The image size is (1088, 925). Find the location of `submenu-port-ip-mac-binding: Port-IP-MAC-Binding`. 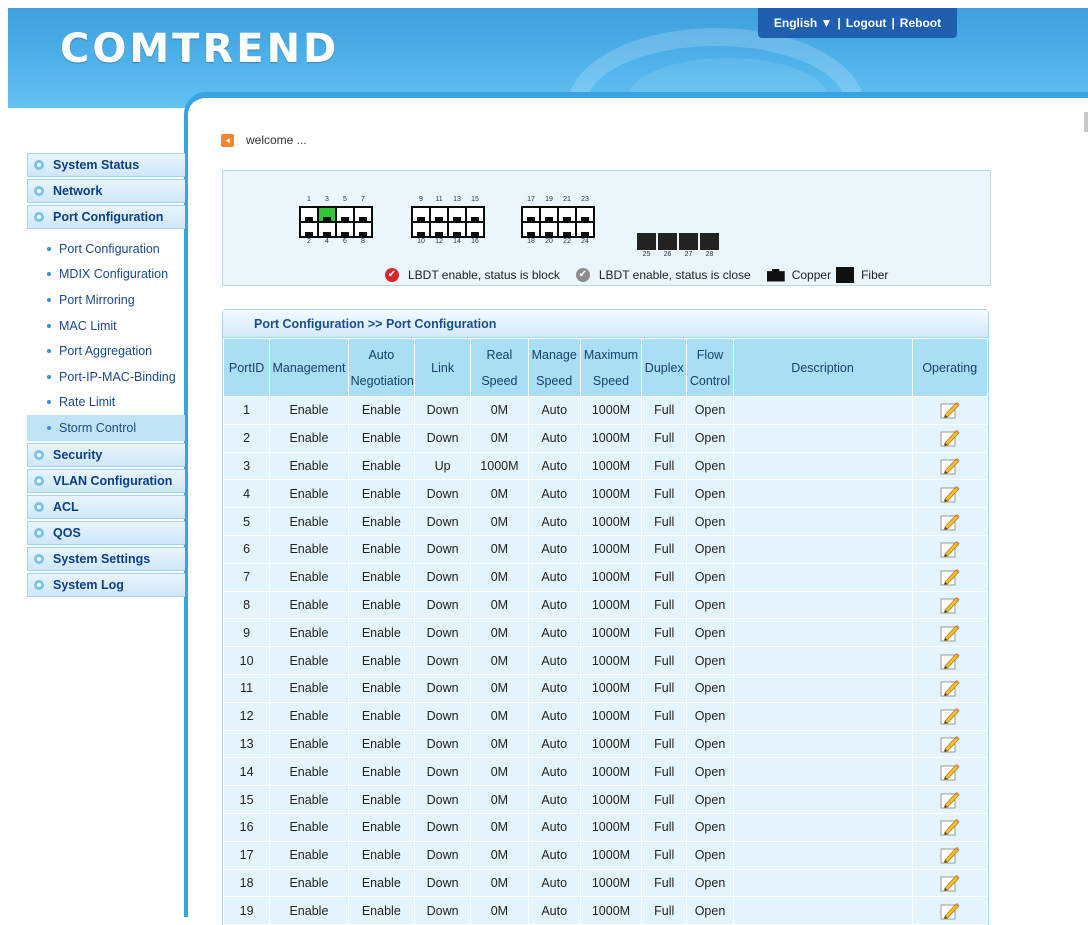

submenu-port-ip-mac-binding: Port-IP-MAC-Binding is located at coordinates (106, 377).